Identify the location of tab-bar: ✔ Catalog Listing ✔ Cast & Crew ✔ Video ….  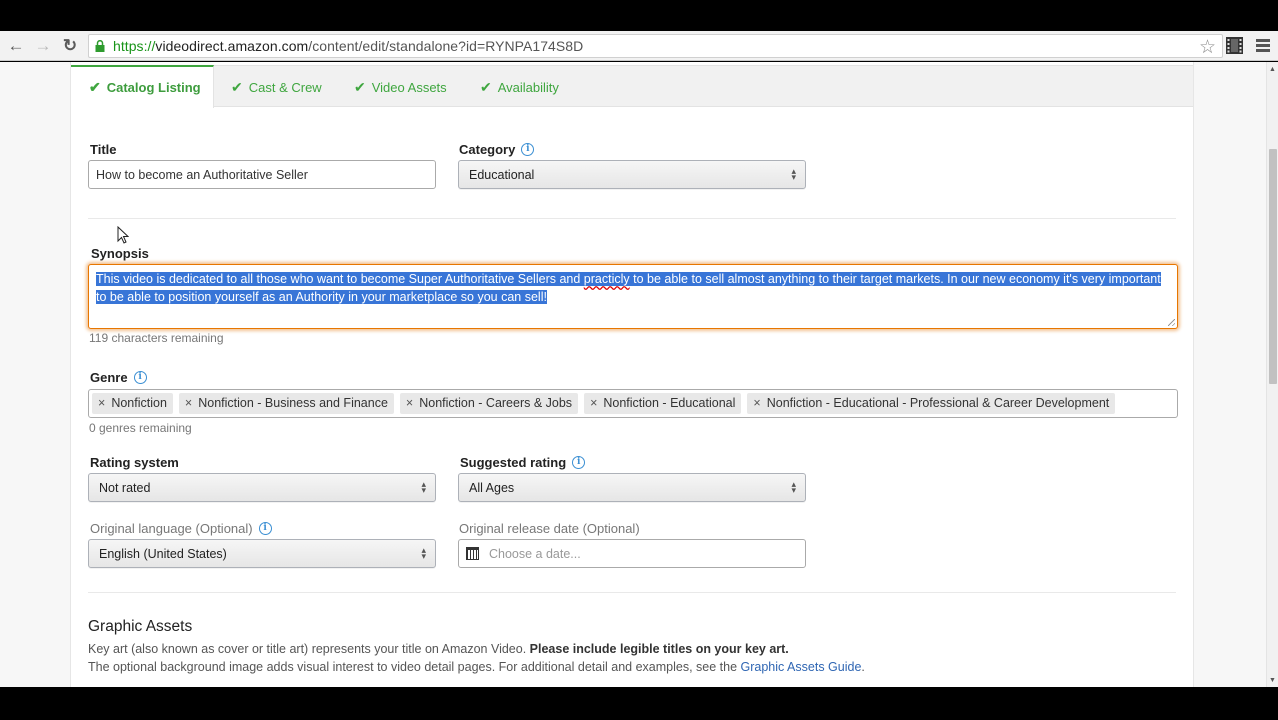
(632, 86).